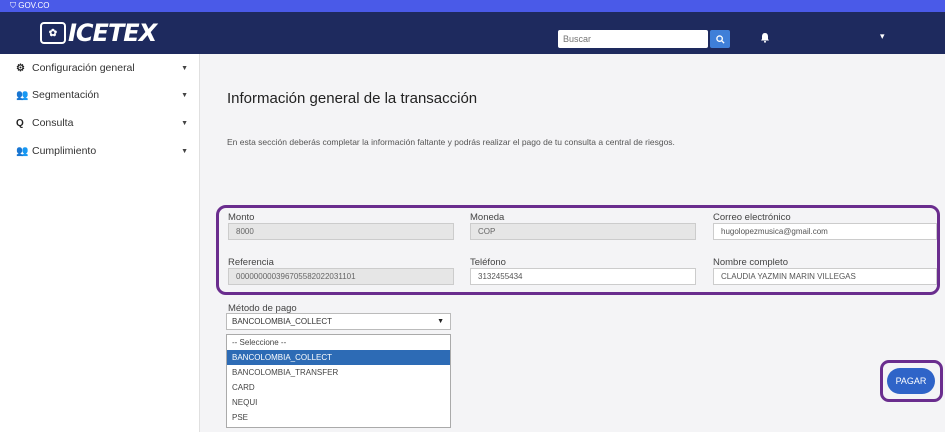 This screenshot has height=432, width=945. What do you see at coordinates (66, 95) in the screenshot?
I see `sidebar-item-label: Segmentación` at bounding box center [66, 95].